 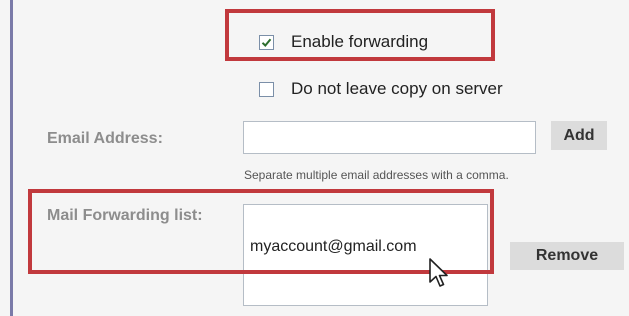 I want to click on remove-button: Remove, so click(x=567, y=256).